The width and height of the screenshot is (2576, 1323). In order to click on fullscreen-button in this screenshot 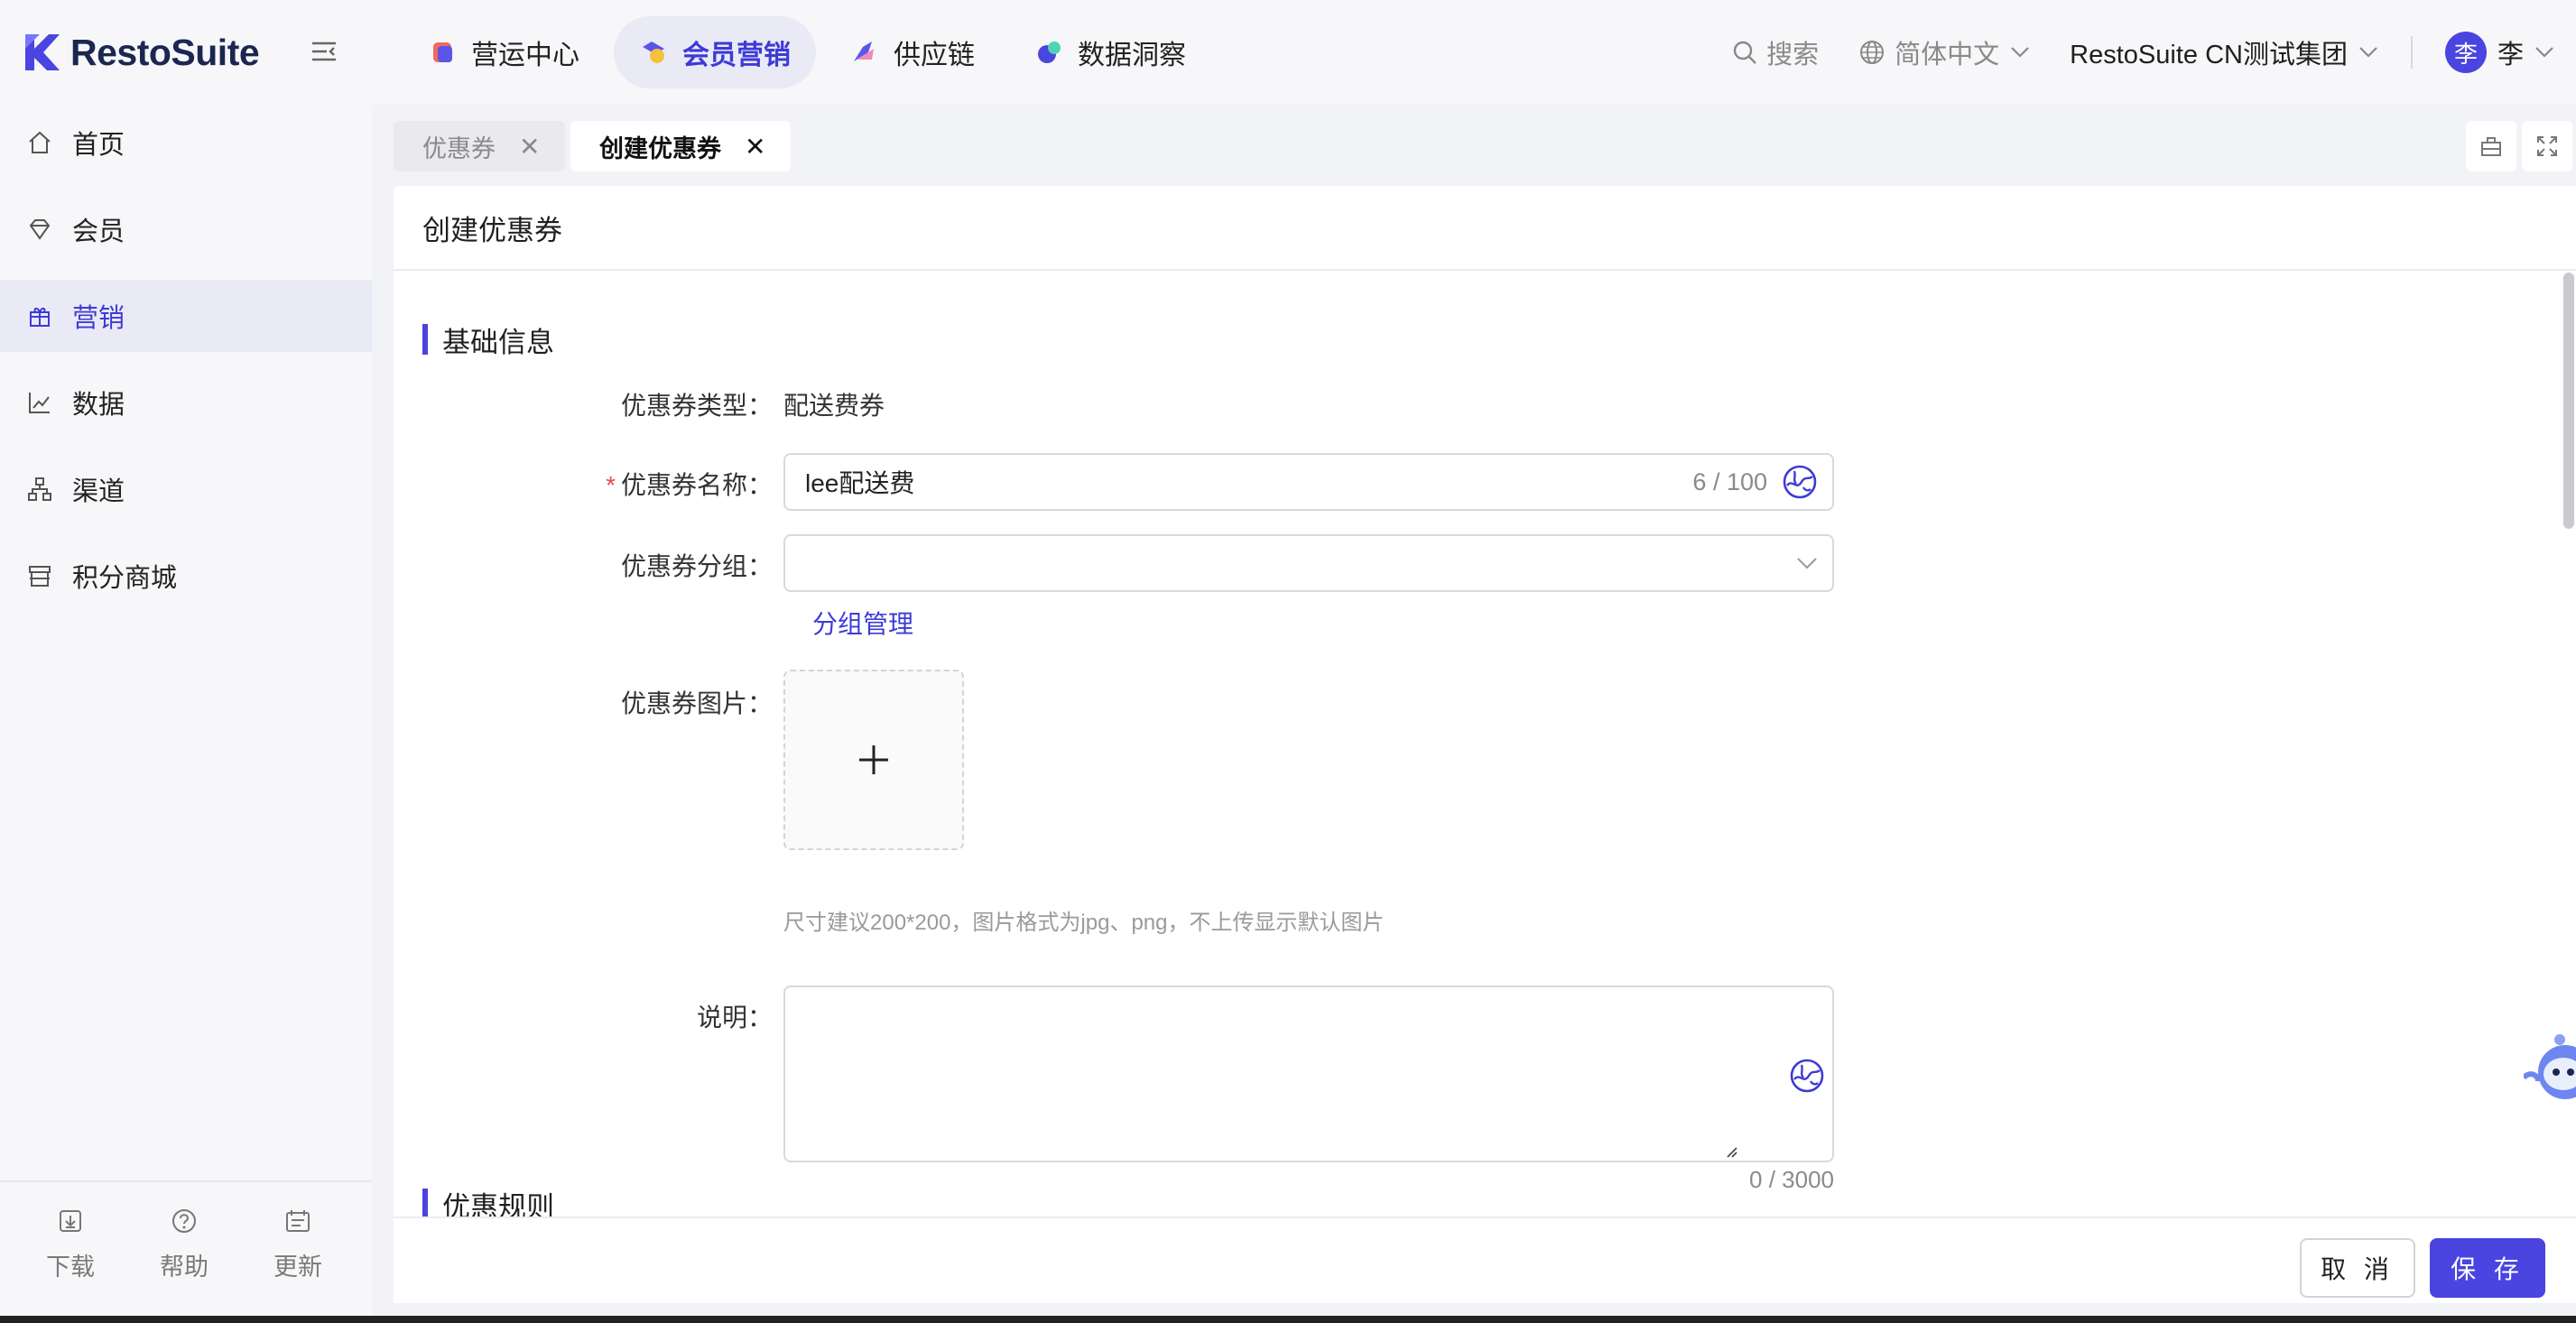, I will do `click(2547, 146)`.